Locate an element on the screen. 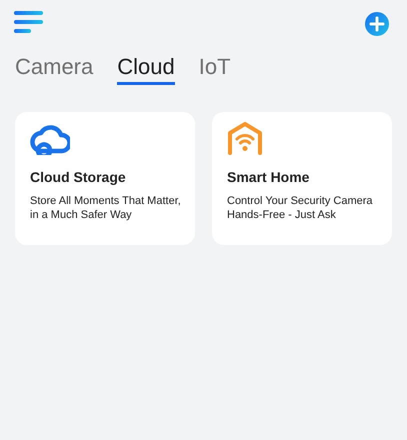 This screenshot has height=440, width=407. add-icon is located at coordinates (377, 24).